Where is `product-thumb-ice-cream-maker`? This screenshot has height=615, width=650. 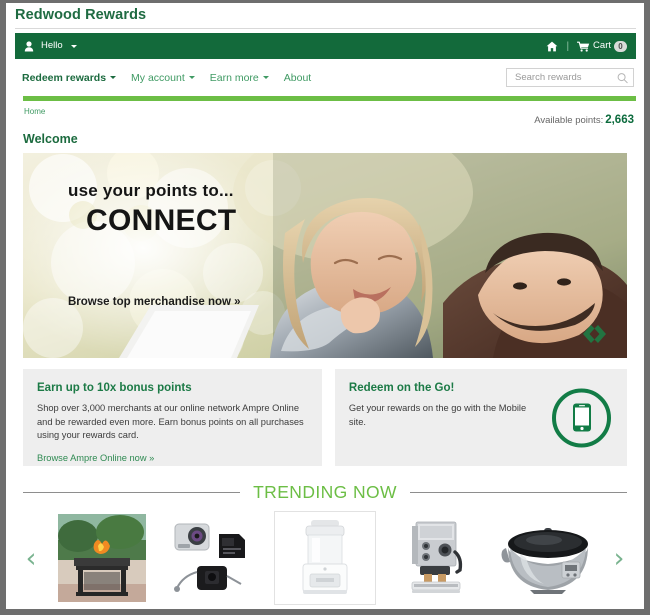
product-thumb-ice-cream-maker is located at coordinates (324, 558).